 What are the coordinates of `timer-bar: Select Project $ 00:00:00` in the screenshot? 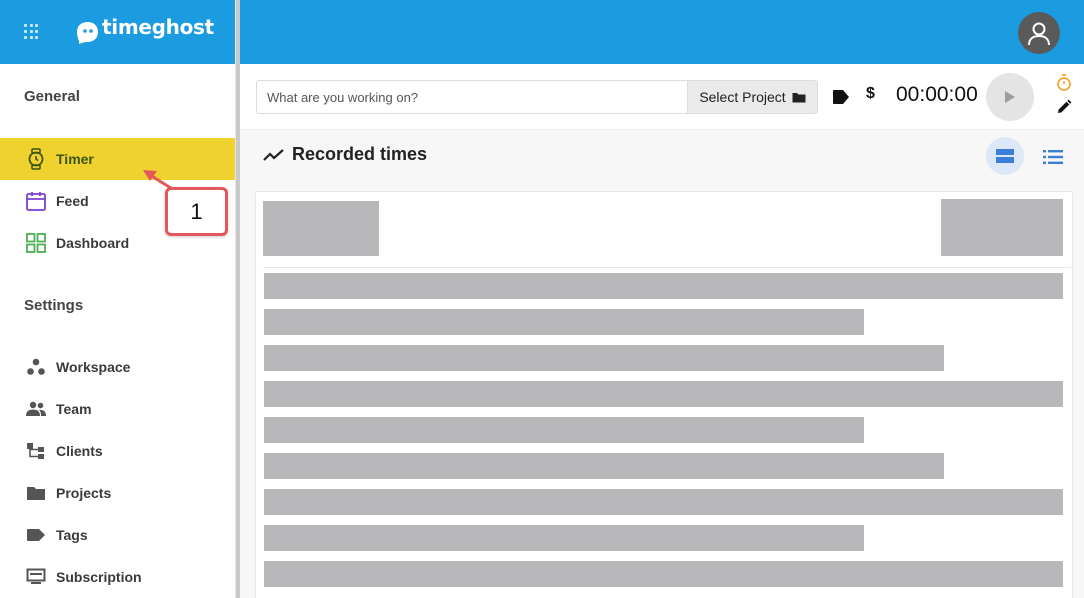 It's located at (662, 97).